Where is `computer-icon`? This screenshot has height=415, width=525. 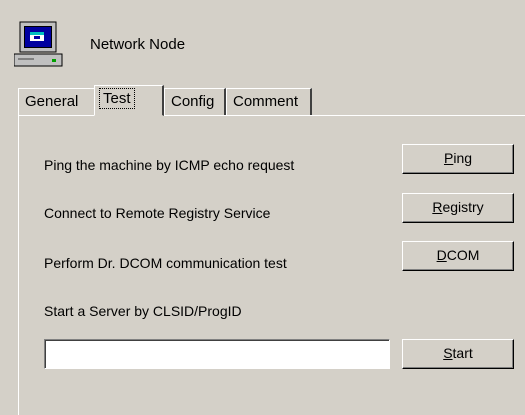
computer-icon is located at coordinates (39, 44).